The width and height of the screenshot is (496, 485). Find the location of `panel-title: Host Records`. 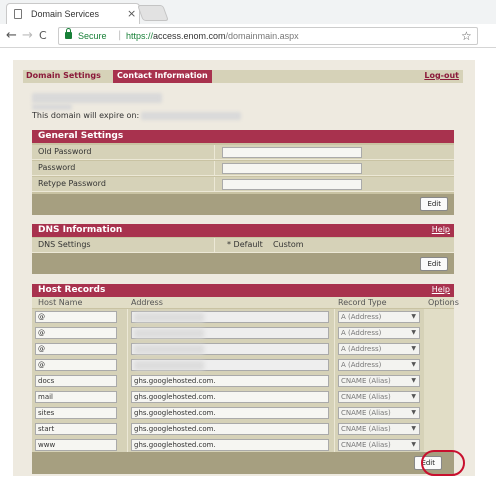

panel-title: Host Records is located at coordinates (72, 290).